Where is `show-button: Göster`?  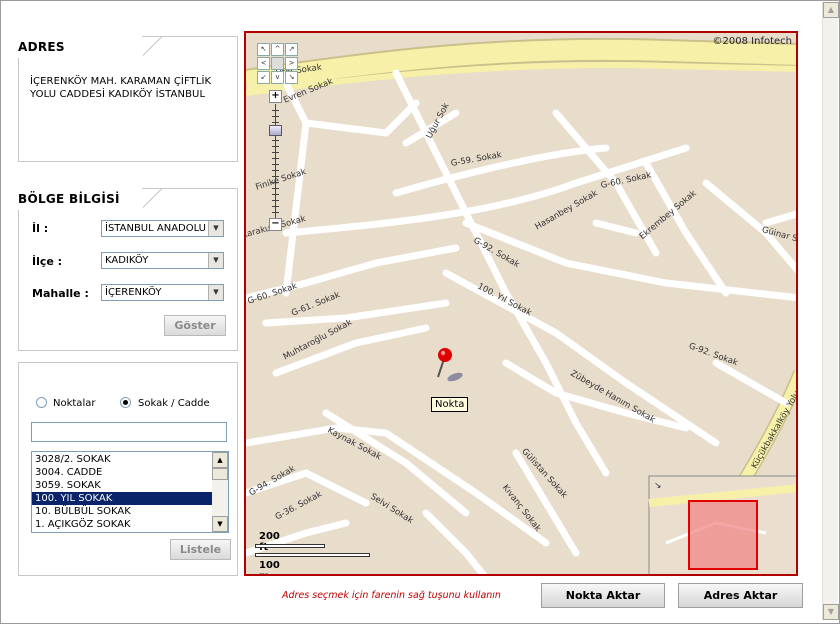 show-button: Göster is located at coordinates (195, 325).